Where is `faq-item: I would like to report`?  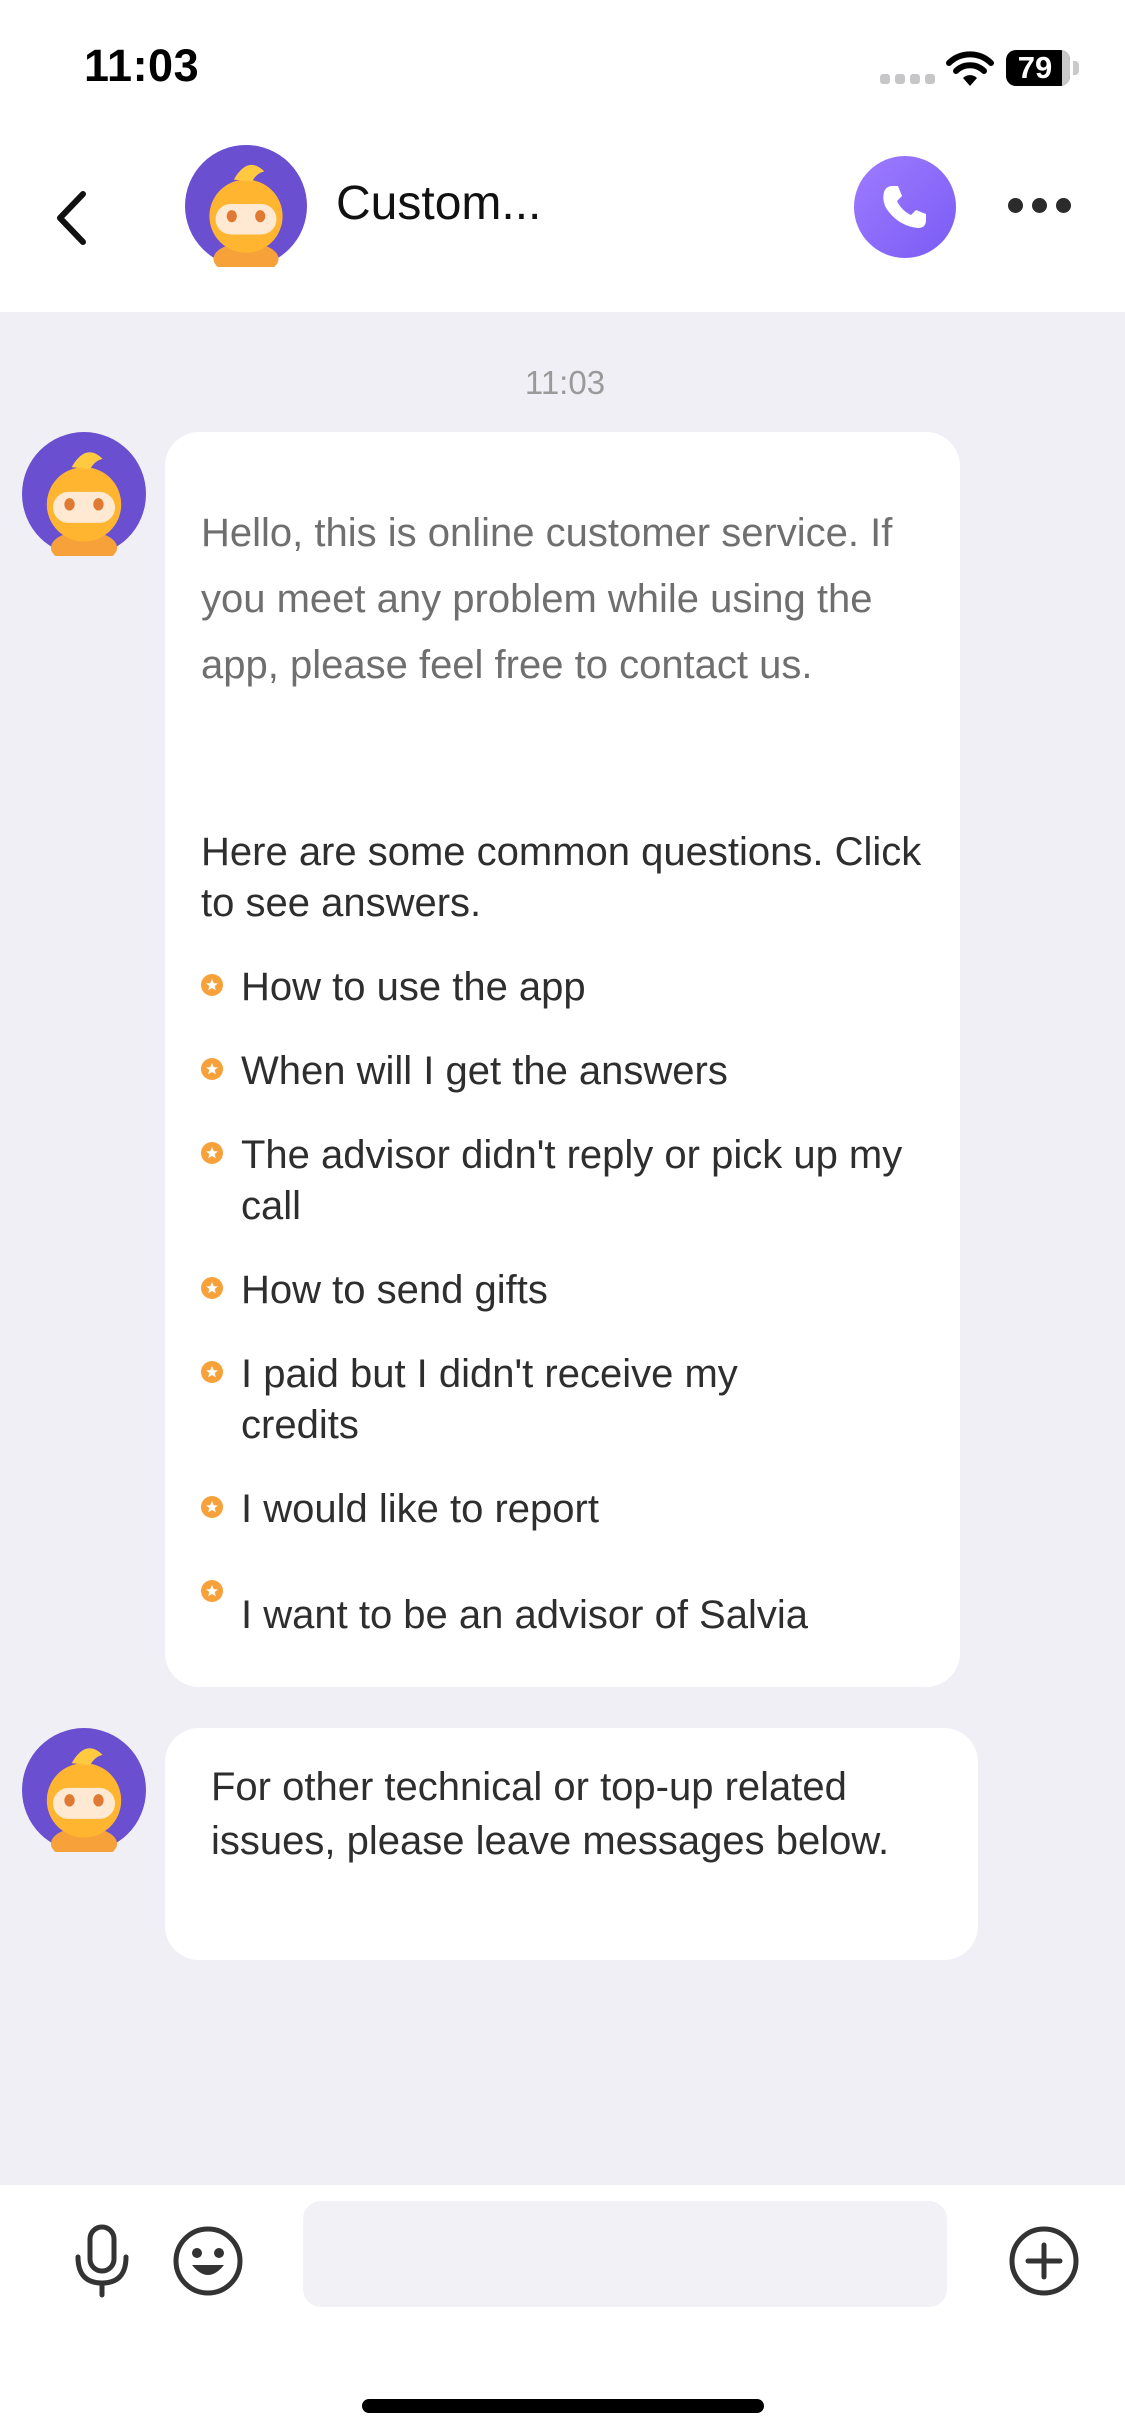
faq-item: I would like to report is located at coordinates (581, 1509).